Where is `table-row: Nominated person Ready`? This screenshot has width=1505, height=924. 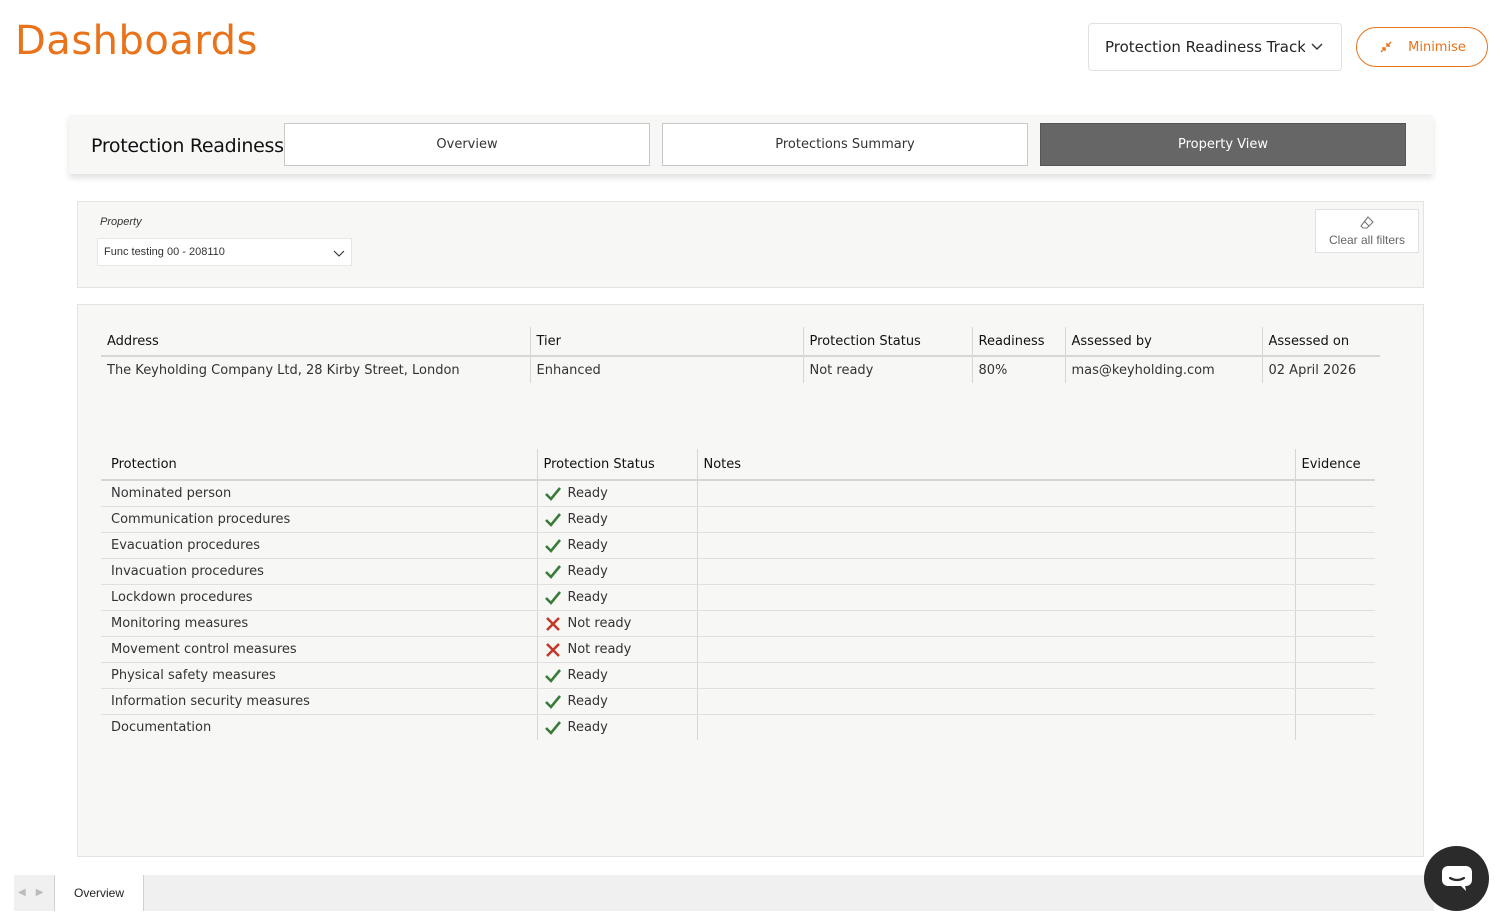 table-row: Nominated person Ready is located at coordinates (738, 493).